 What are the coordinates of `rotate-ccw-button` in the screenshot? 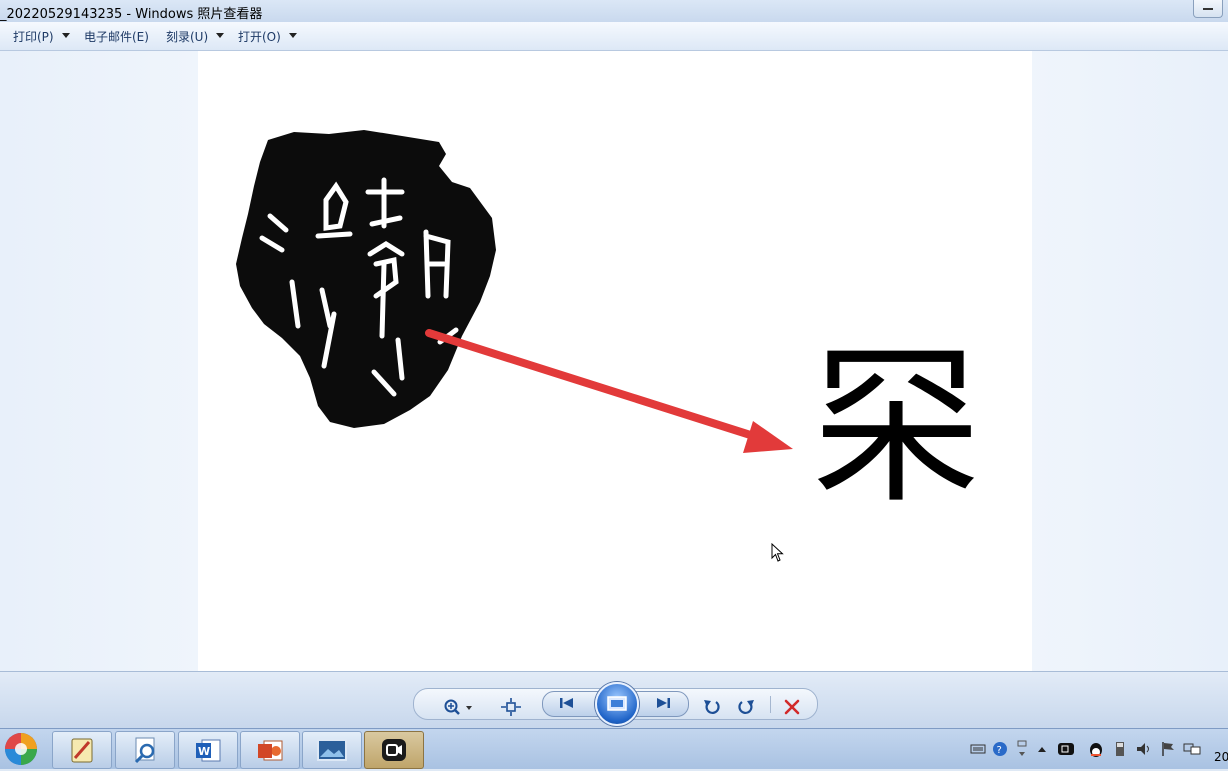 It's located at (712, 707).